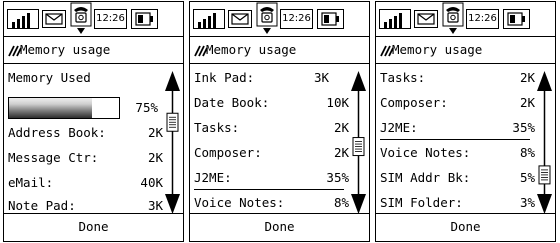 The width and height of the screenshot is (560, 243). What do you see at coordinates (146, 107) in the screenshot?
I see `progress-value: 75%` at bounding box center [146, 107].